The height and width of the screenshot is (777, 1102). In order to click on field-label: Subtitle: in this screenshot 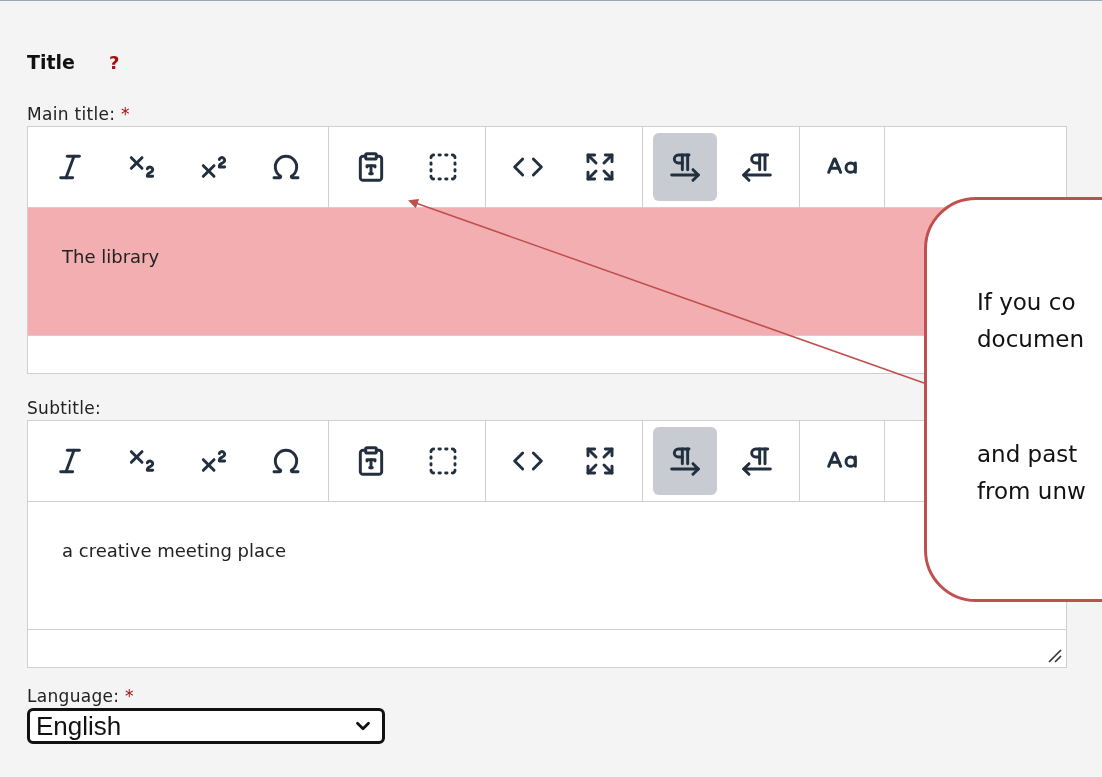, I will do `click(65, 408)`.